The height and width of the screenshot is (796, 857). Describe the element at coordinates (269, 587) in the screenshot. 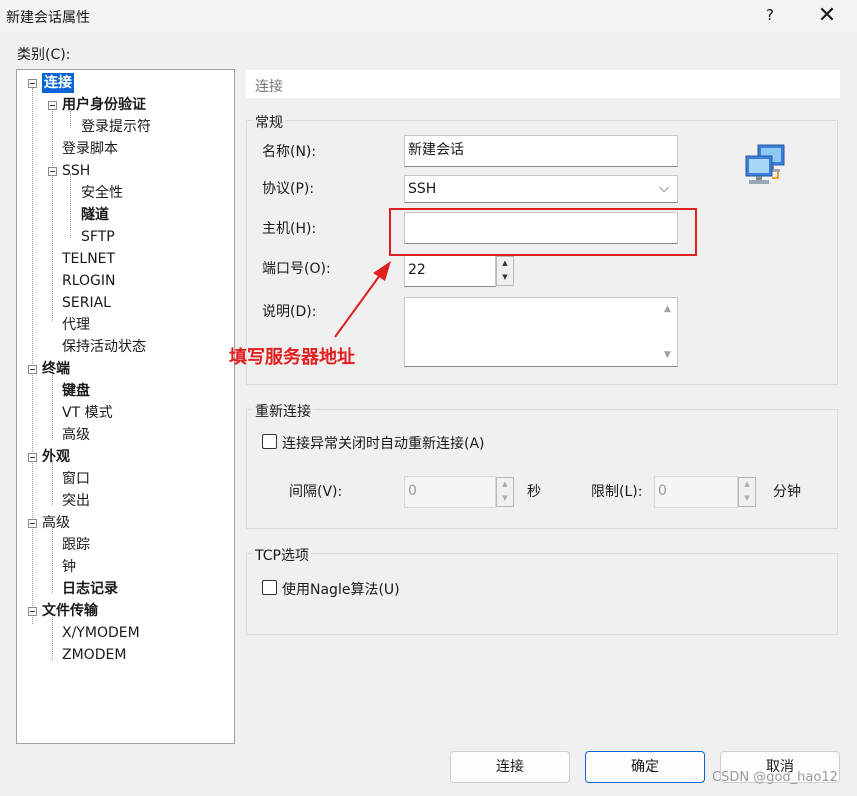

I see `nagle-checkbox` at that location.